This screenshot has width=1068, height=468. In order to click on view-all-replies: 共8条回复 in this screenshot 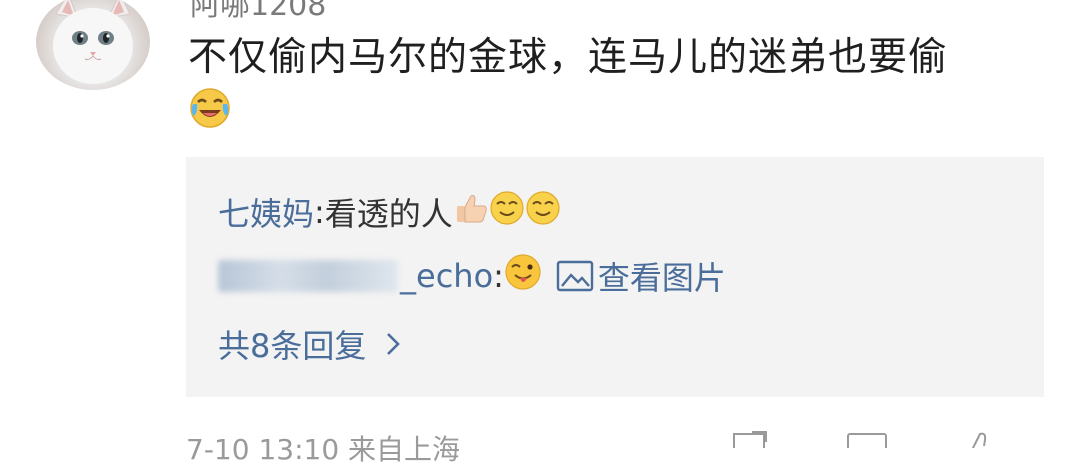, I will do `click(310, 344)`.